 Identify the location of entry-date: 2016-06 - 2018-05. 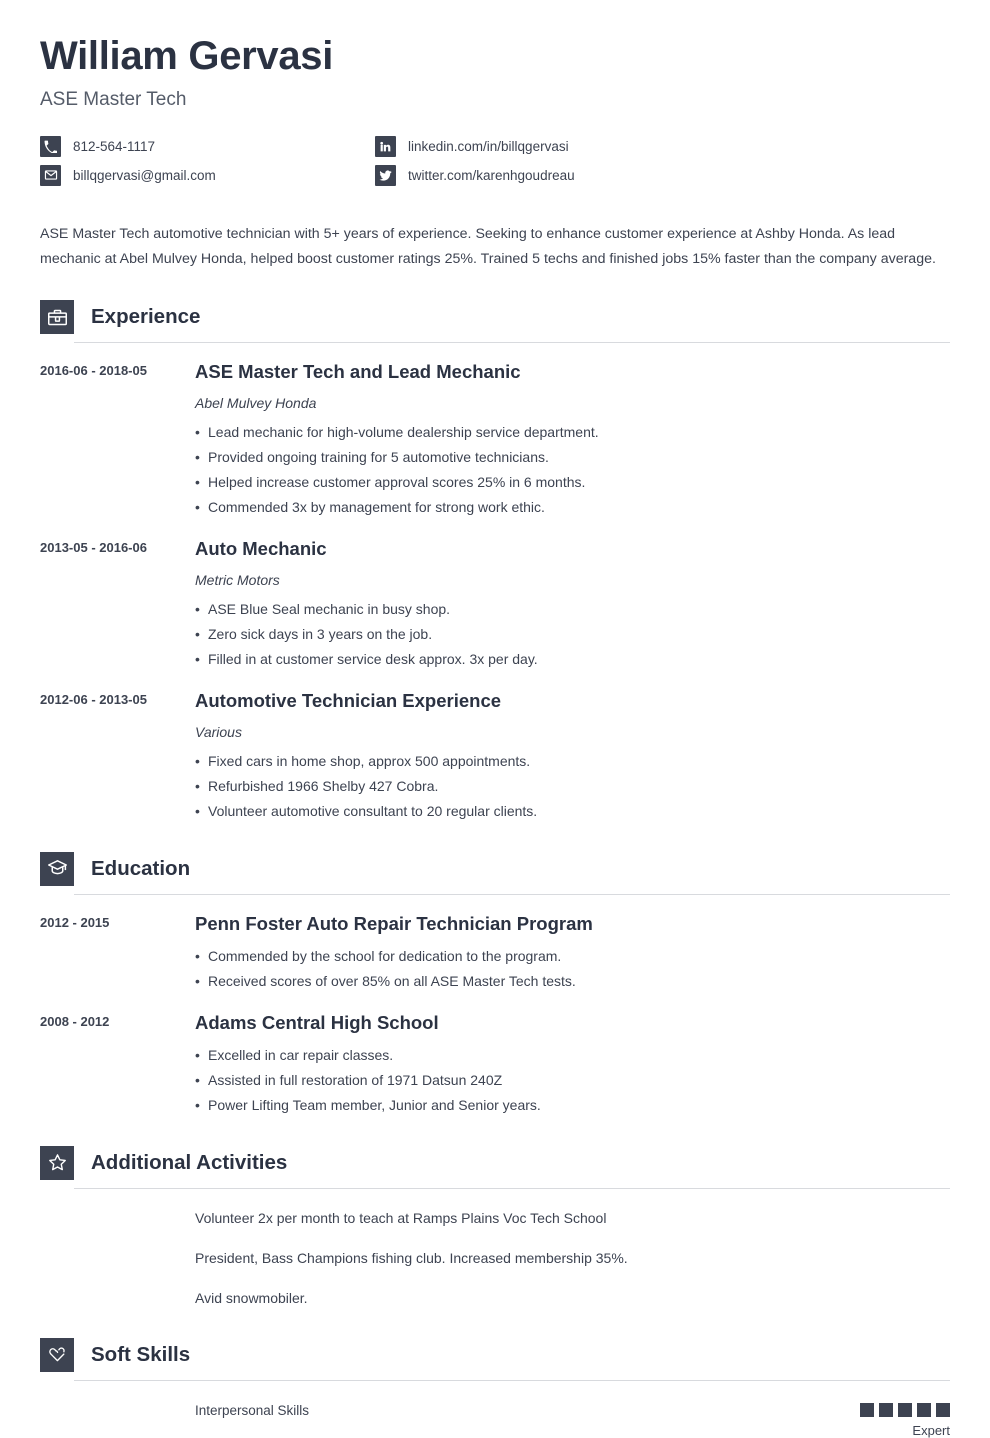
(93, 371).